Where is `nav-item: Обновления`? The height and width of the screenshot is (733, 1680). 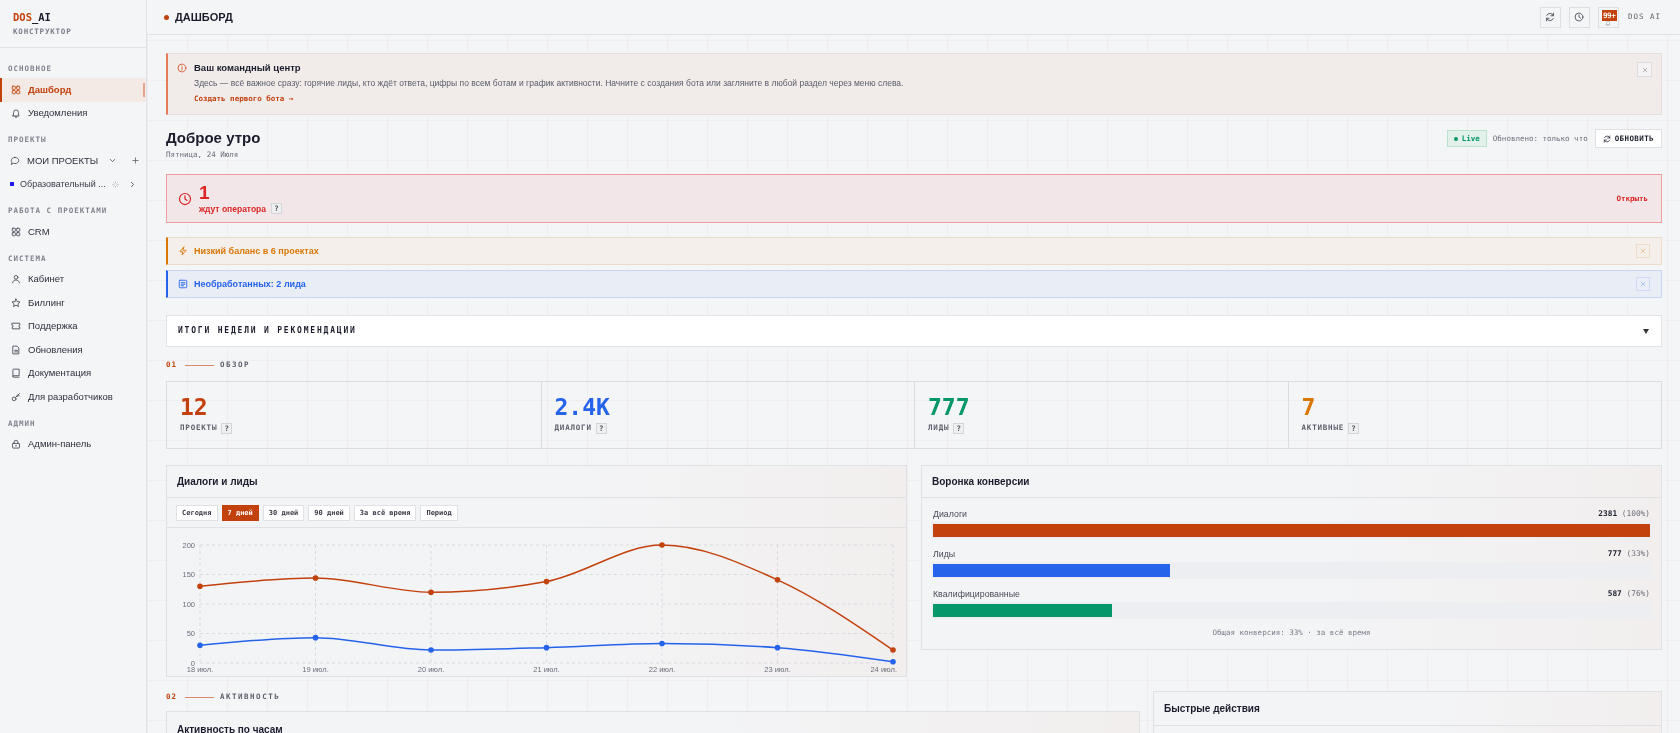 nav-item: Обновления is located at coordinates (73, 350).